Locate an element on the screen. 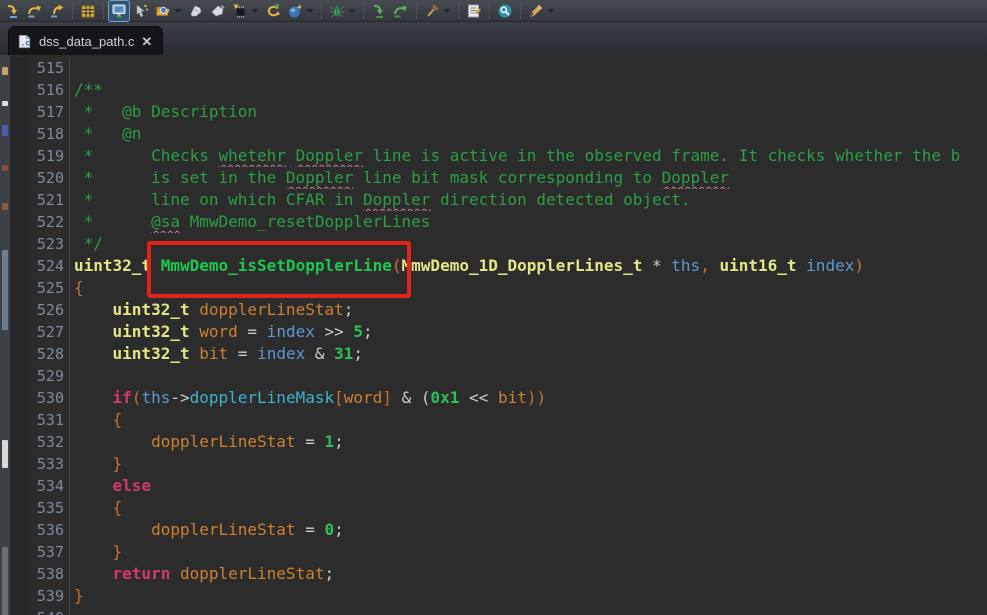 Image resolution: width=987 pixels, height=615 pixels. tab-close-icon: ✕ is located at coordinates (146, 41).